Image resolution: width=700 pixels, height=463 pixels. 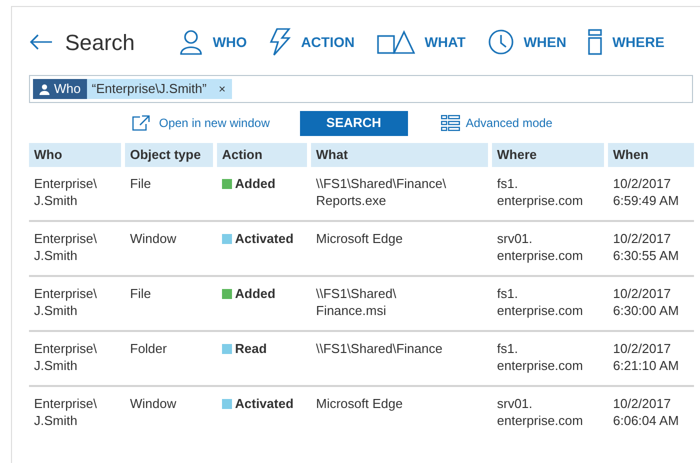 What do you see at coordinates (595, 42) in the screenshot?
I see `server-icon` at bounding box center [595, 42].